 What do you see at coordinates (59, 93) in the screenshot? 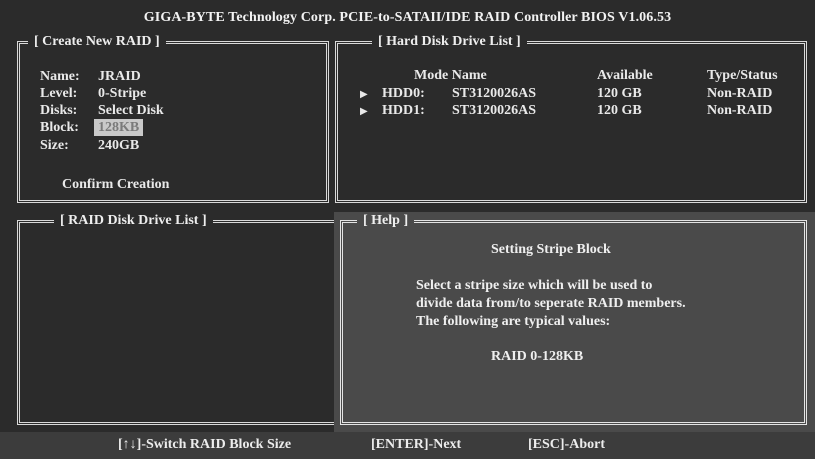
I see `field-level-label: Level:` at bounding box center [59, 93].